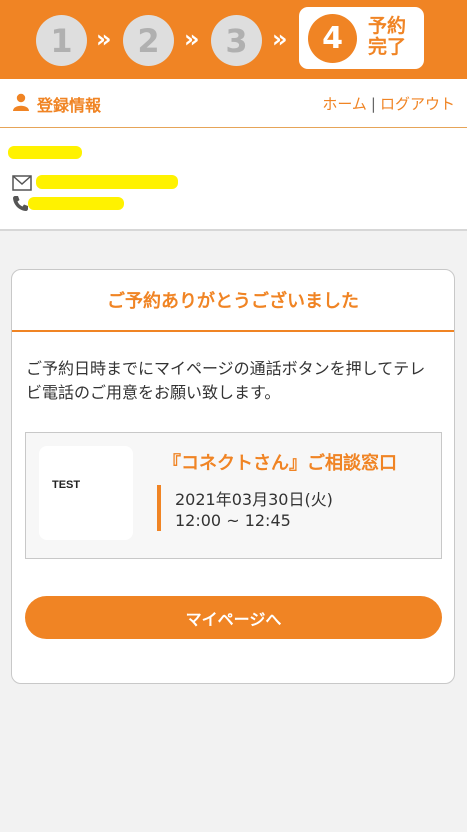  I want to click on step-2: 2, so click(148, 40).